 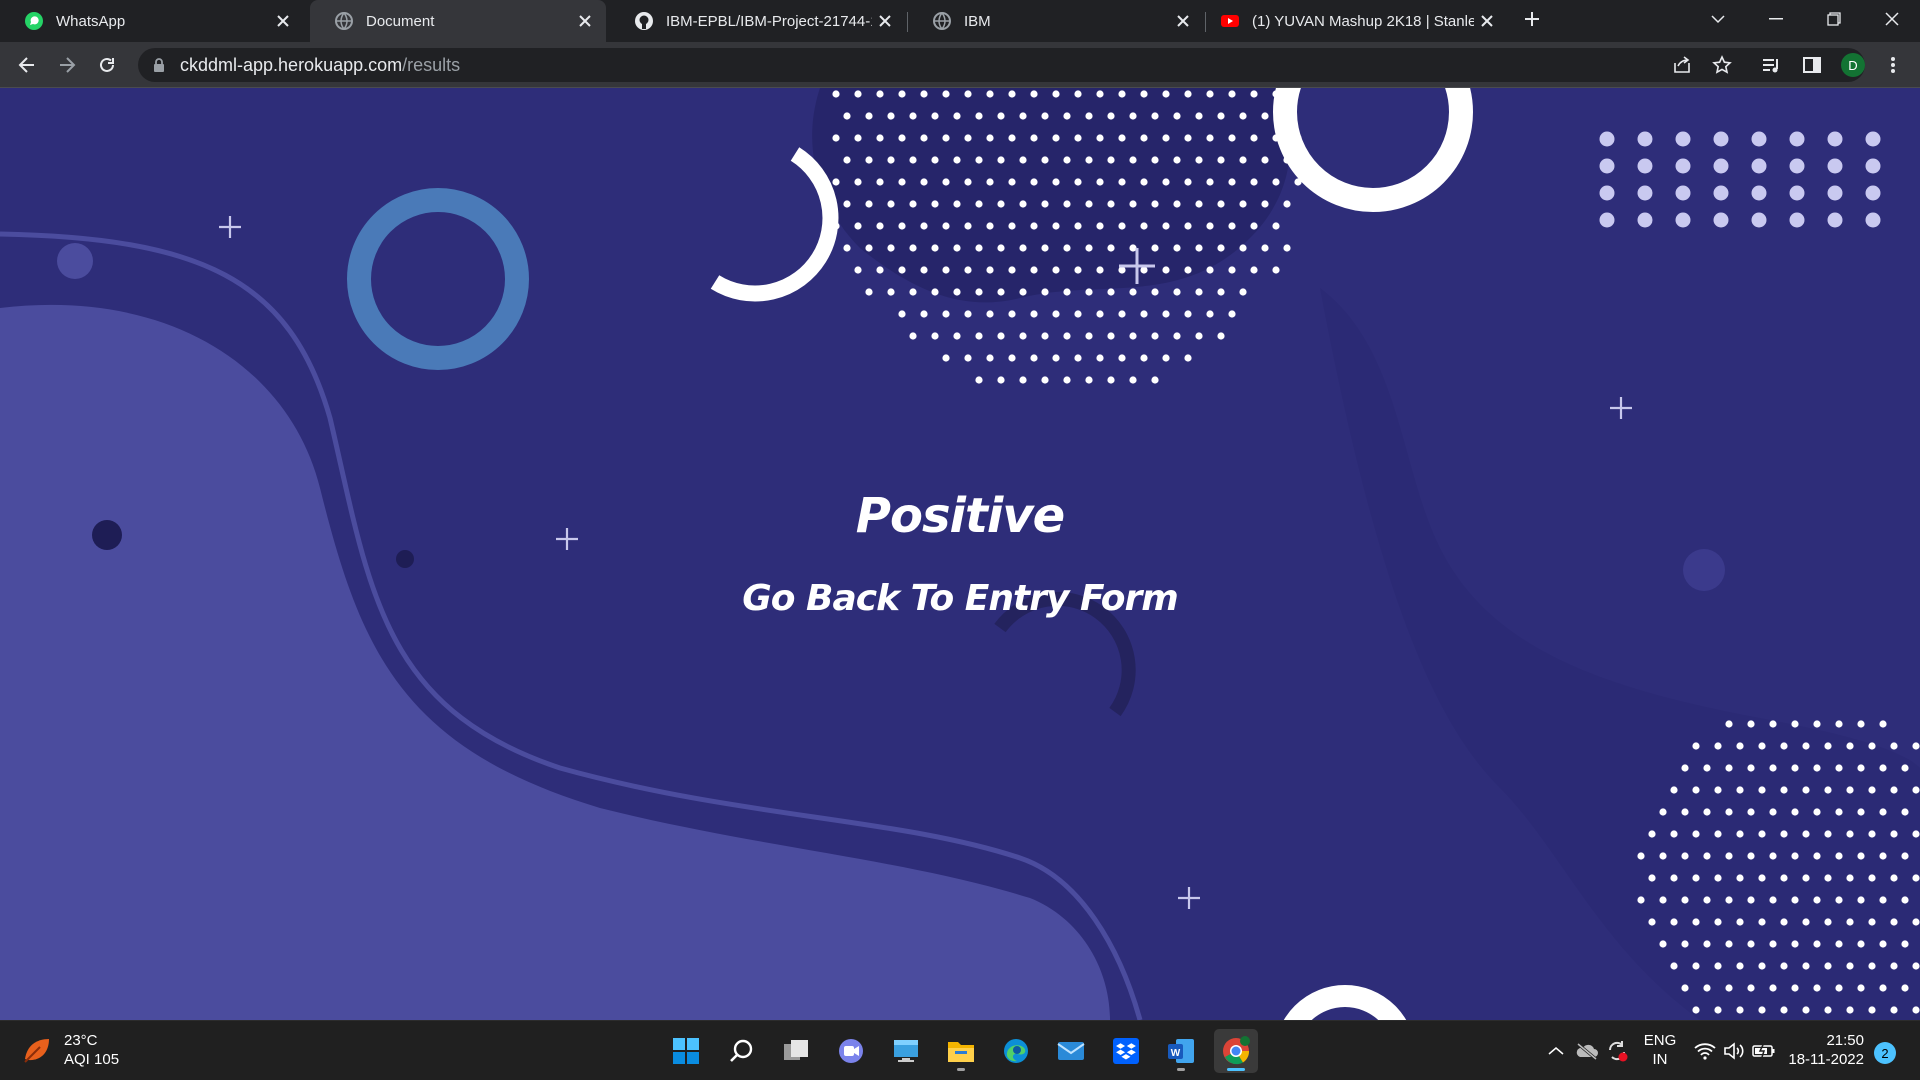 I want to click on search-icon, so click(x=741, y=1050).